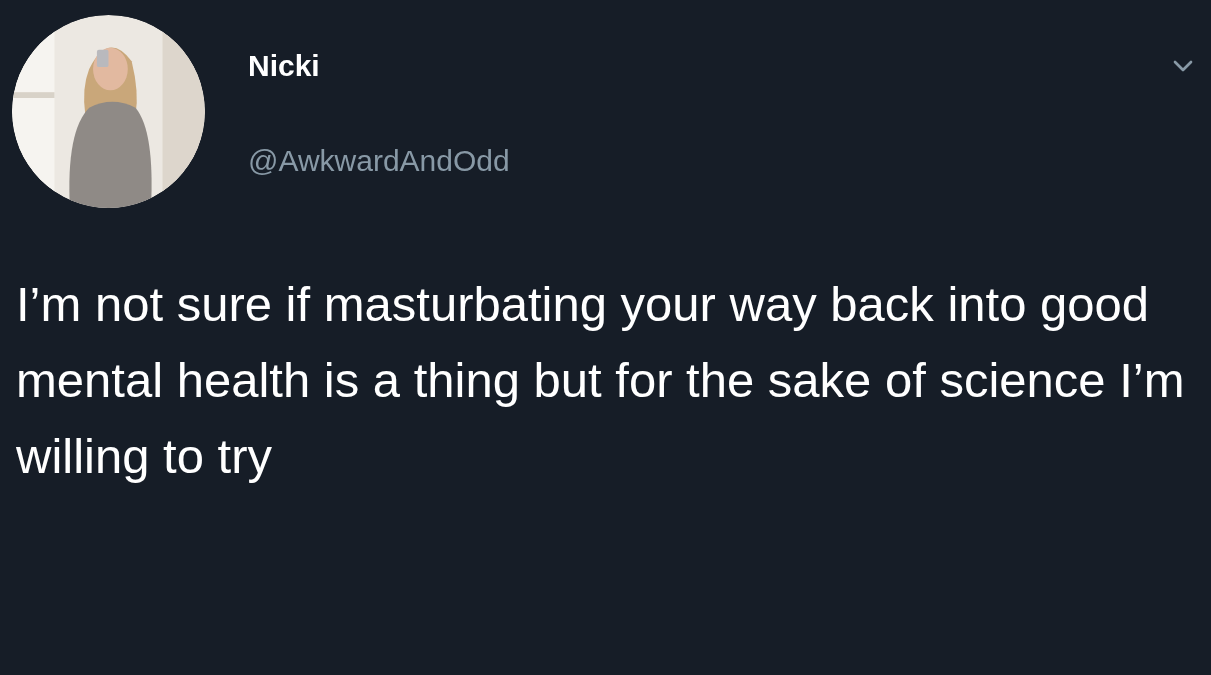 This screenshot has width=1211, height=675. I want to click on author-name: Nicki, so click(284, 66).